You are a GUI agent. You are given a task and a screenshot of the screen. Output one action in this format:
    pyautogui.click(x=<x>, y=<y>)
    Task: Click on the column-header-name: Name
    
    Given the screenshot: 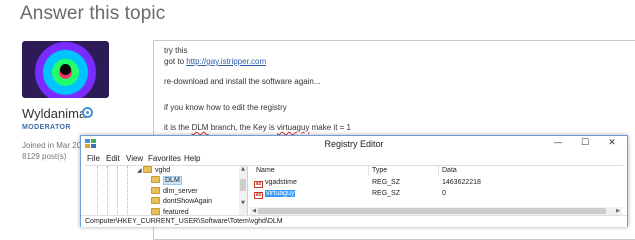 What is the action you would take?
    pyautogui.click(x=265, y=170)
    